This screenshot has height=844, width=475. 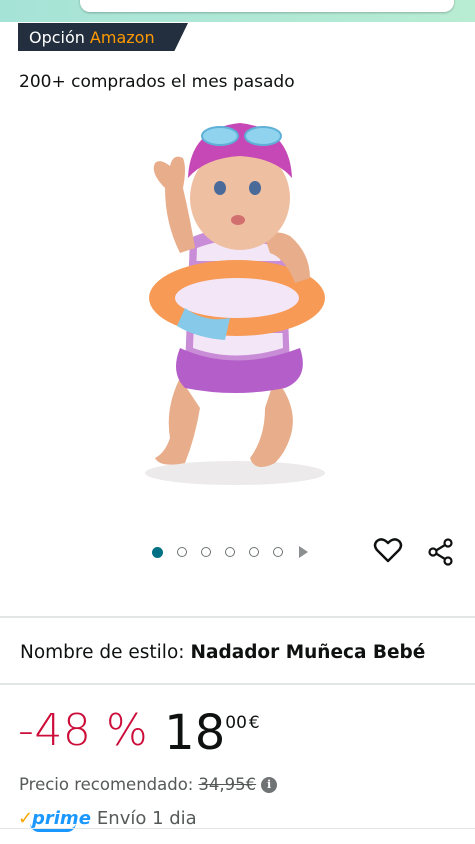 What do you see at coordinates (83, 730) in the screenshot?
I see `discount-percent: -48 %` at bounding box center [83, 730].